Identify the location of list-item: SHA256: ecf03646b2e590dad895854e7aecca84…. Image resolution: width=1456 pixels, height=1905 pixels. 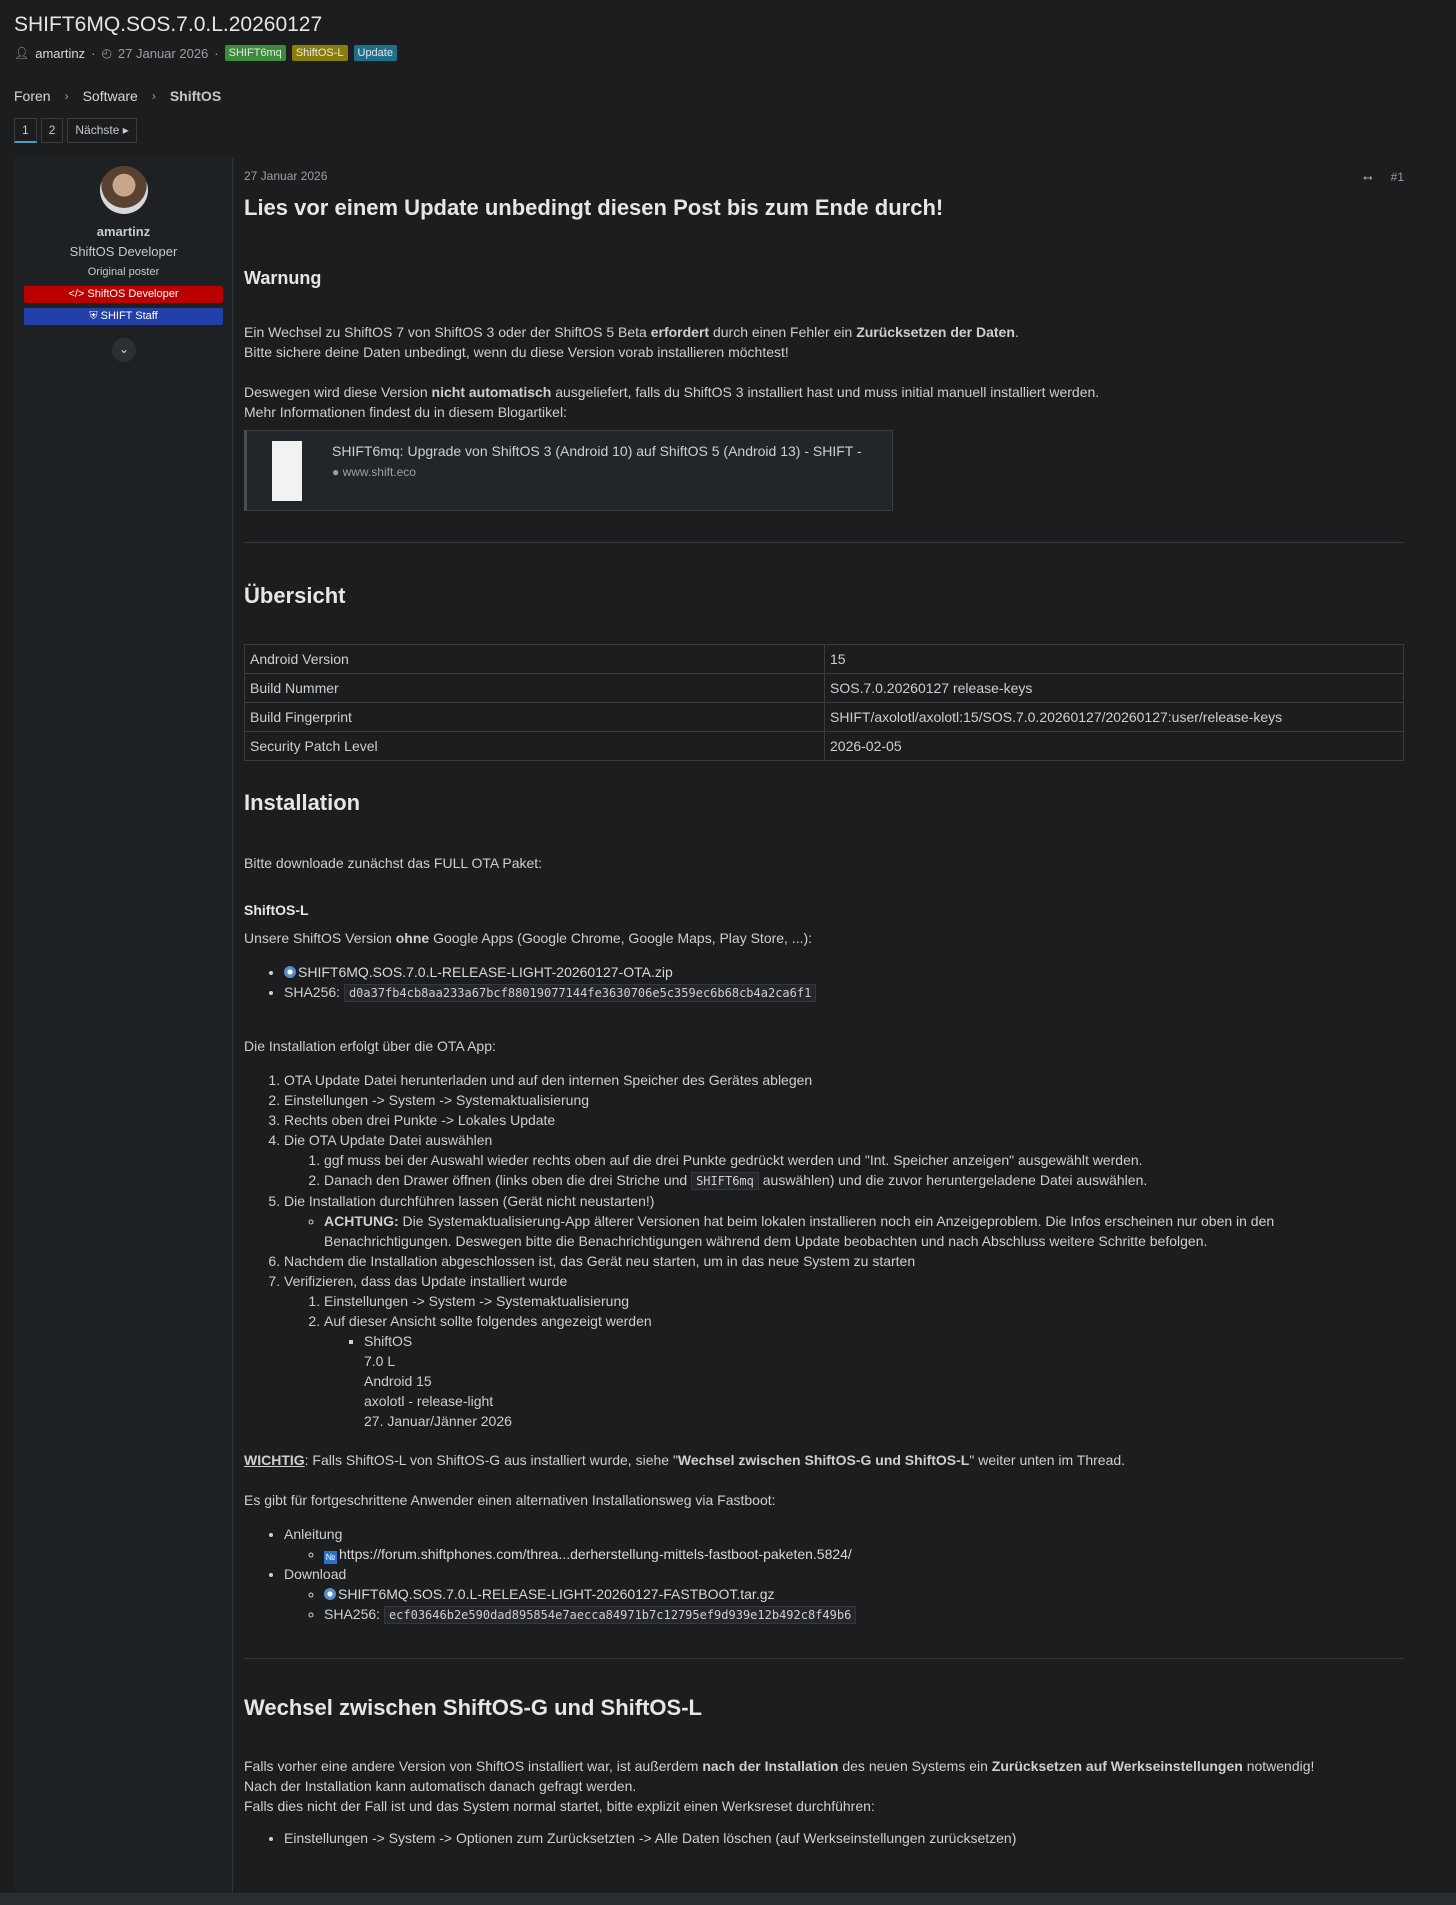
(590, 1614).